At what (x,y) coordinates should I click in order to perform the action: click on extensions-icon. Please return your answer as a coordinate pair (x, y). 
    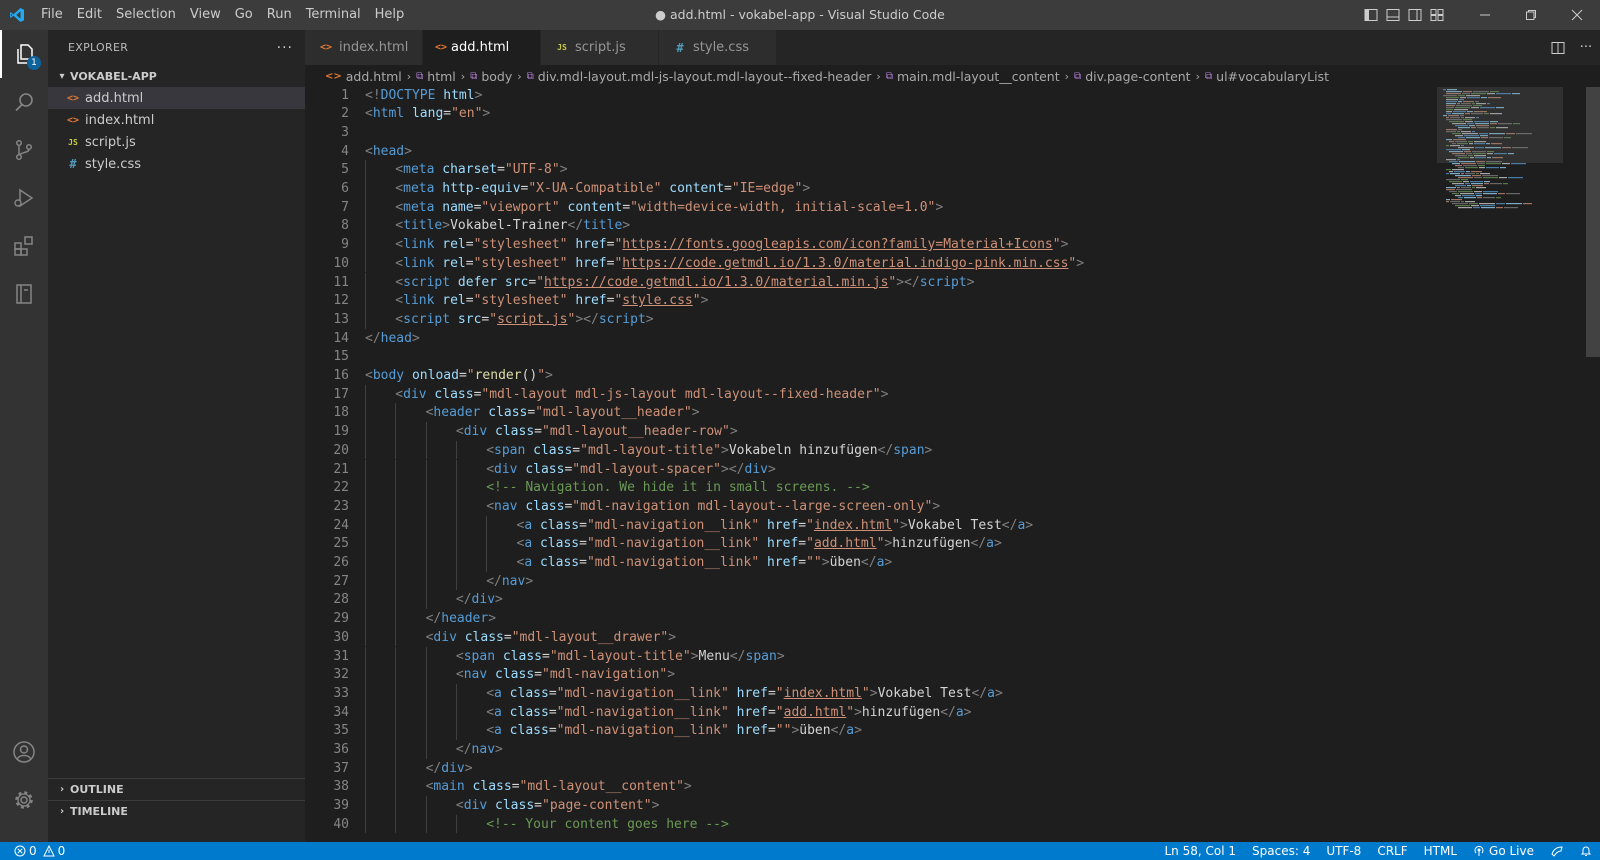
    Looking at the image, I should click on (24, 246).